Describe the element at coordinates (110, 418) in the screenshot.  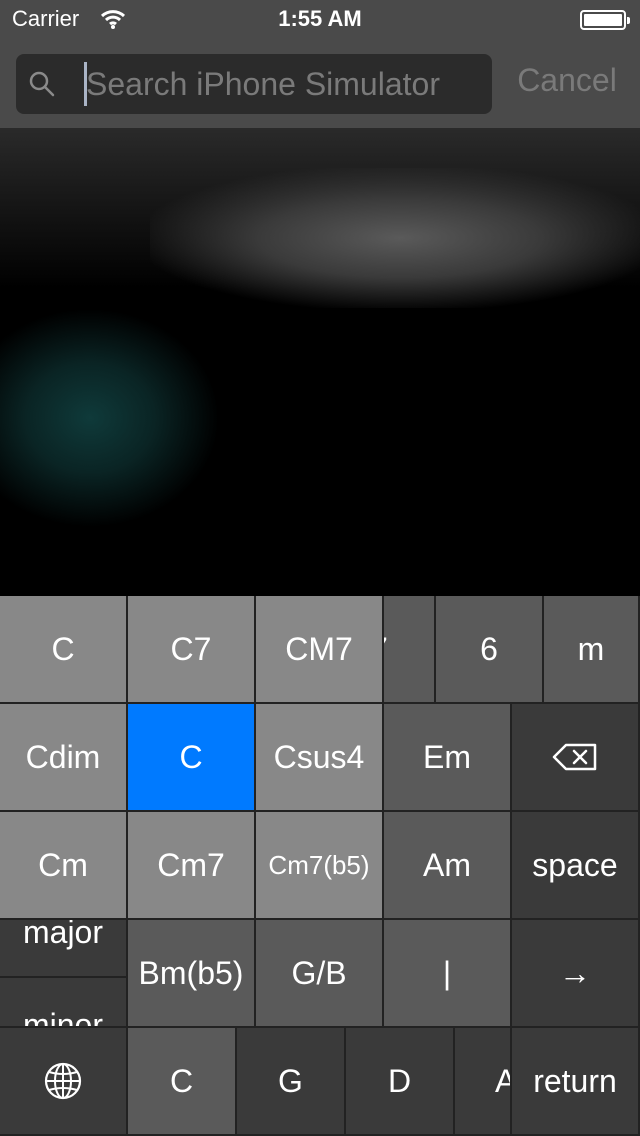
I see `blur-teal-glow` at that location.